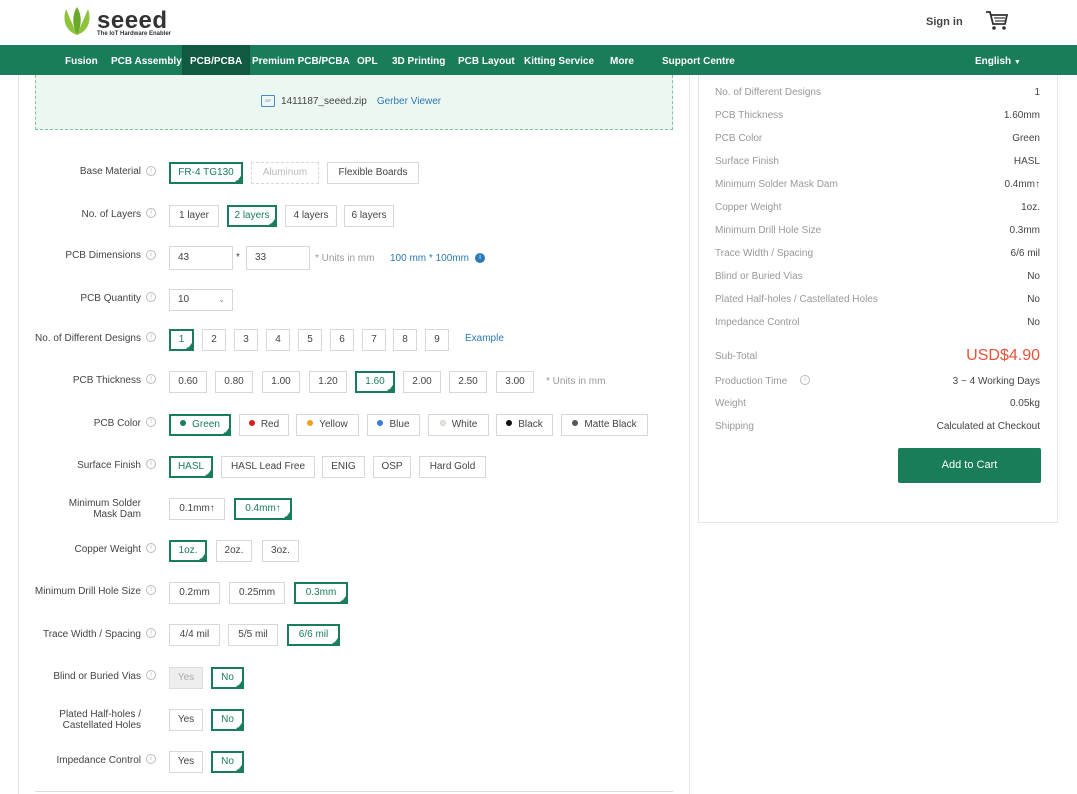  What do you see at coordinates (87, 591) in the screenshot?
I see `drill-label: Minimum Drill Hole Size` at bounding box center [87, 591].